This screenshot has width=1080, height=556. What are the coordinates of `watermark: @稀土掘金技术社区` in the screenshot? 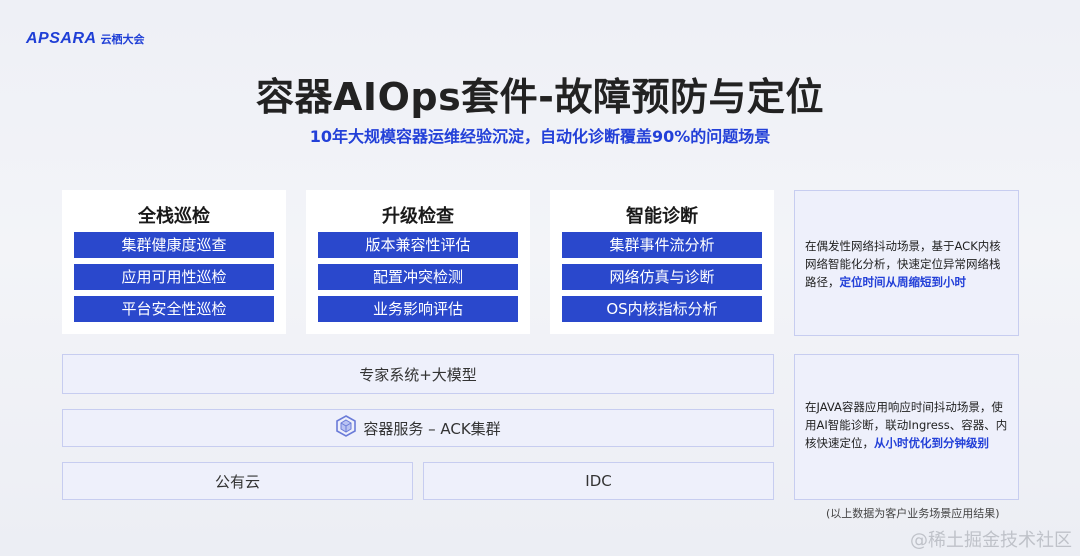 It's located at (991, 540).